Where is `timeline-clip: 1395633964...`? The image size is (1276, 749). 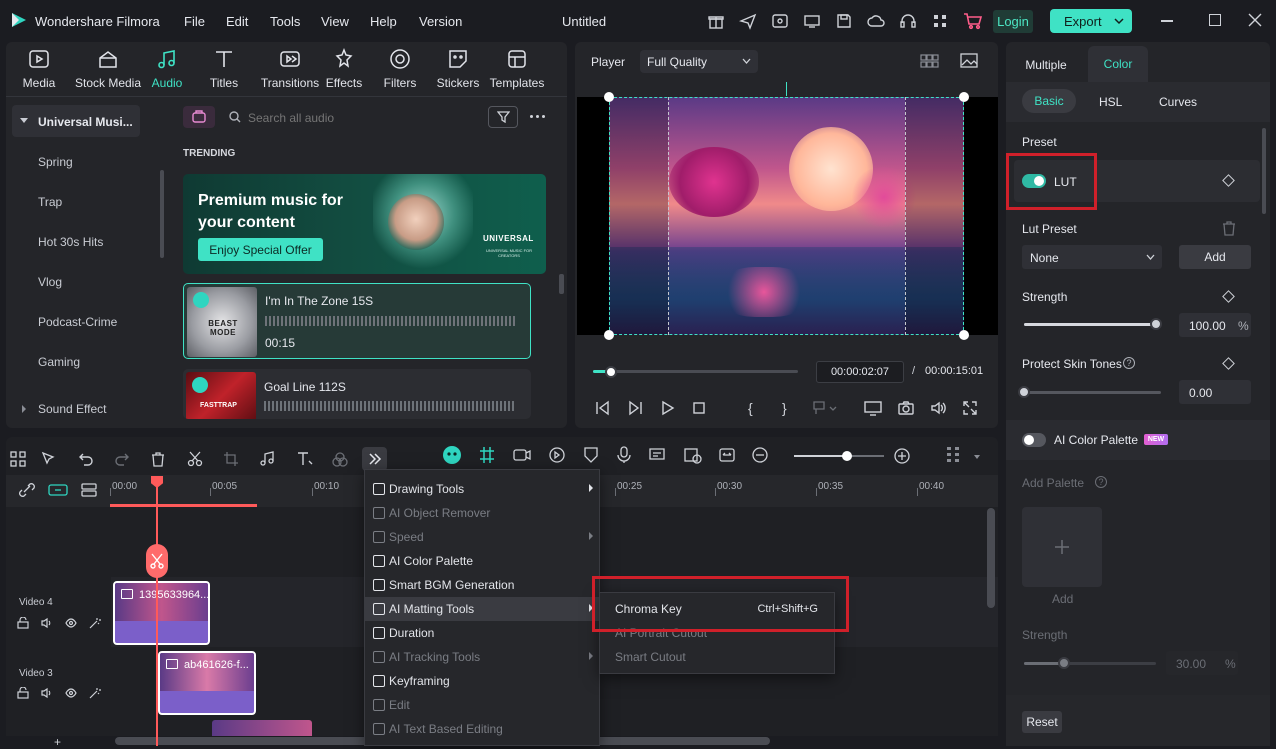
timeline-clip: 1395633964... is located at coordinates (161, 613).